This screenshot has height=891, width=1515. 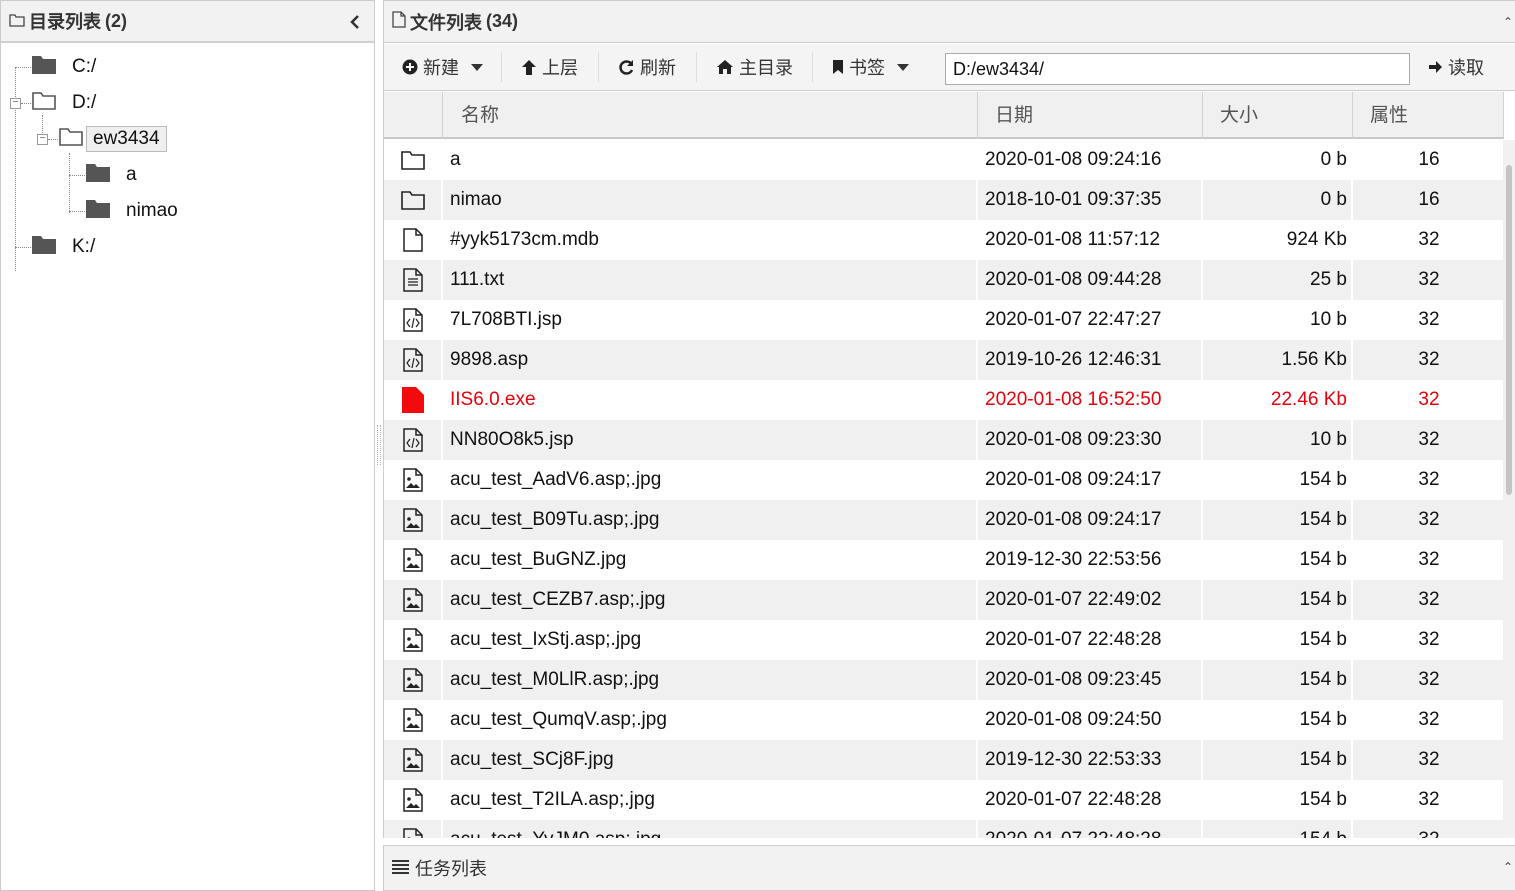 What do you see at coordinates (710, 240) in the screenshot?
I see `file-name: #yyk5173cm.mdb` at bounding box center [710, 240].